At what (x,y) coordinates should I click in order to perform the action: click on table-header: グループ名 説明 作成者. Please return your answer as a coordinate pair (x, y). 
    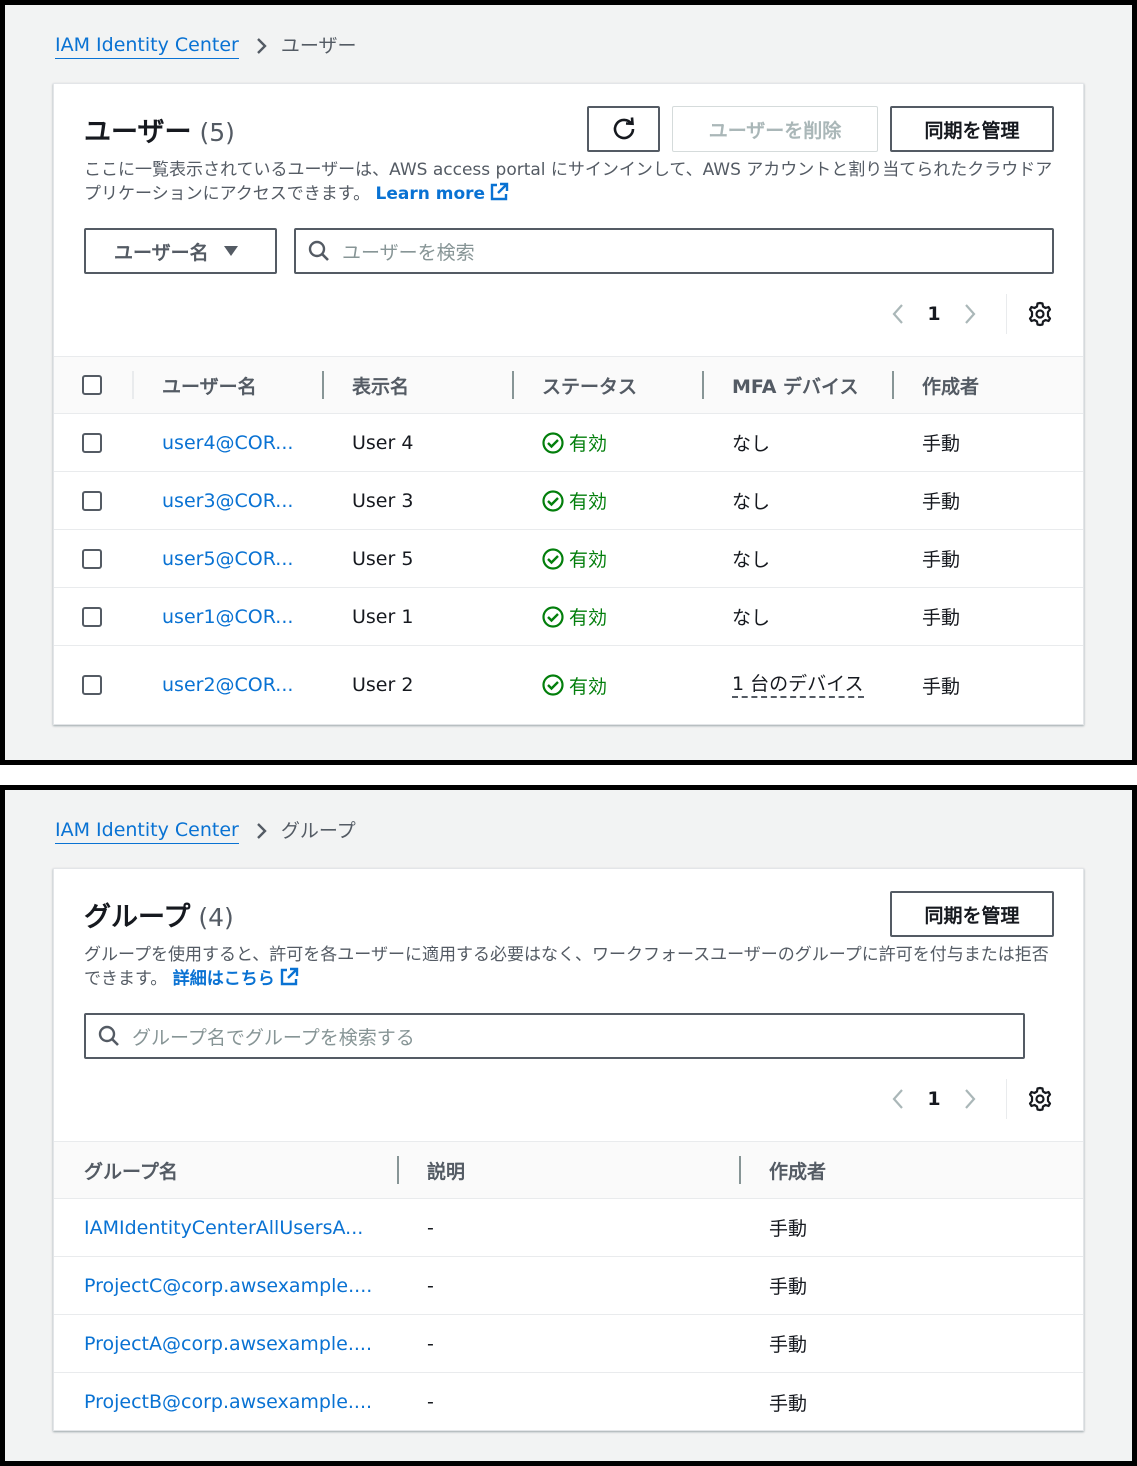
    Looking at the image, I should click on (568, 1170).